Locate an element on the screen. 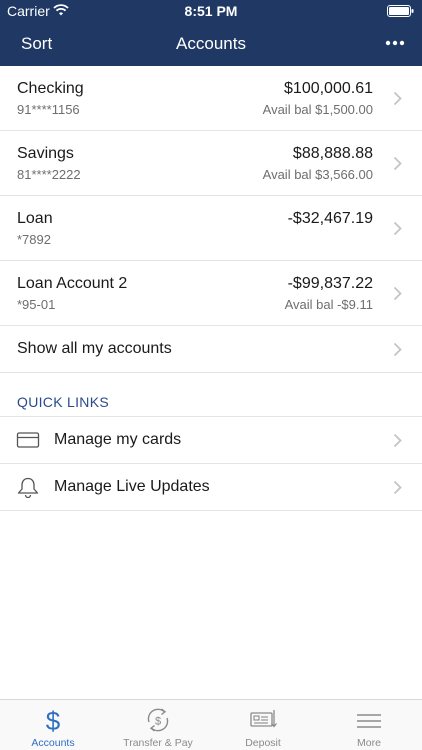 The image size is (422, 750). bell-icon is located at coordinates (28, 487).